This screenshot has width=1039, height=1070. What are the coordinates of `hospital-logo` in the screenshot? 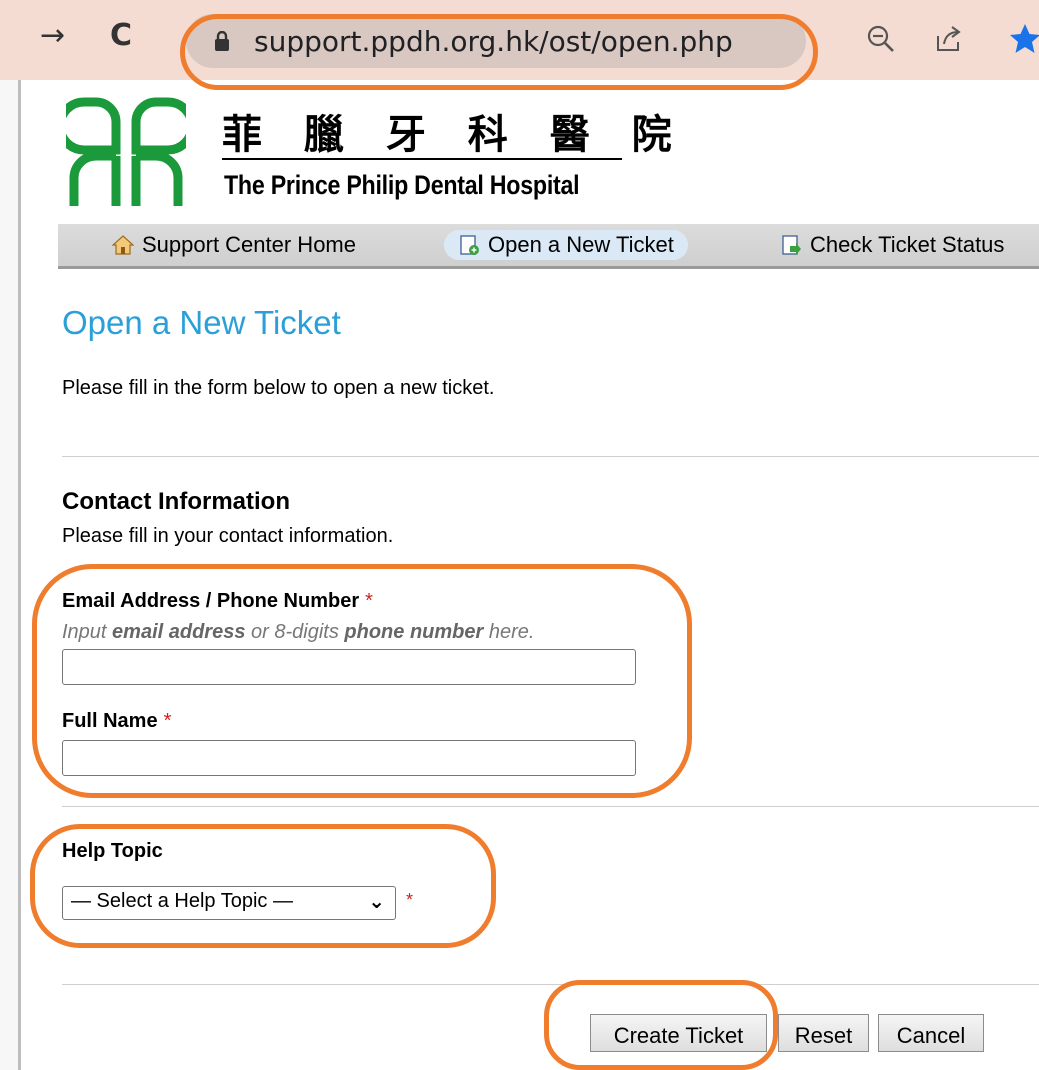 It's located at (126, 151).